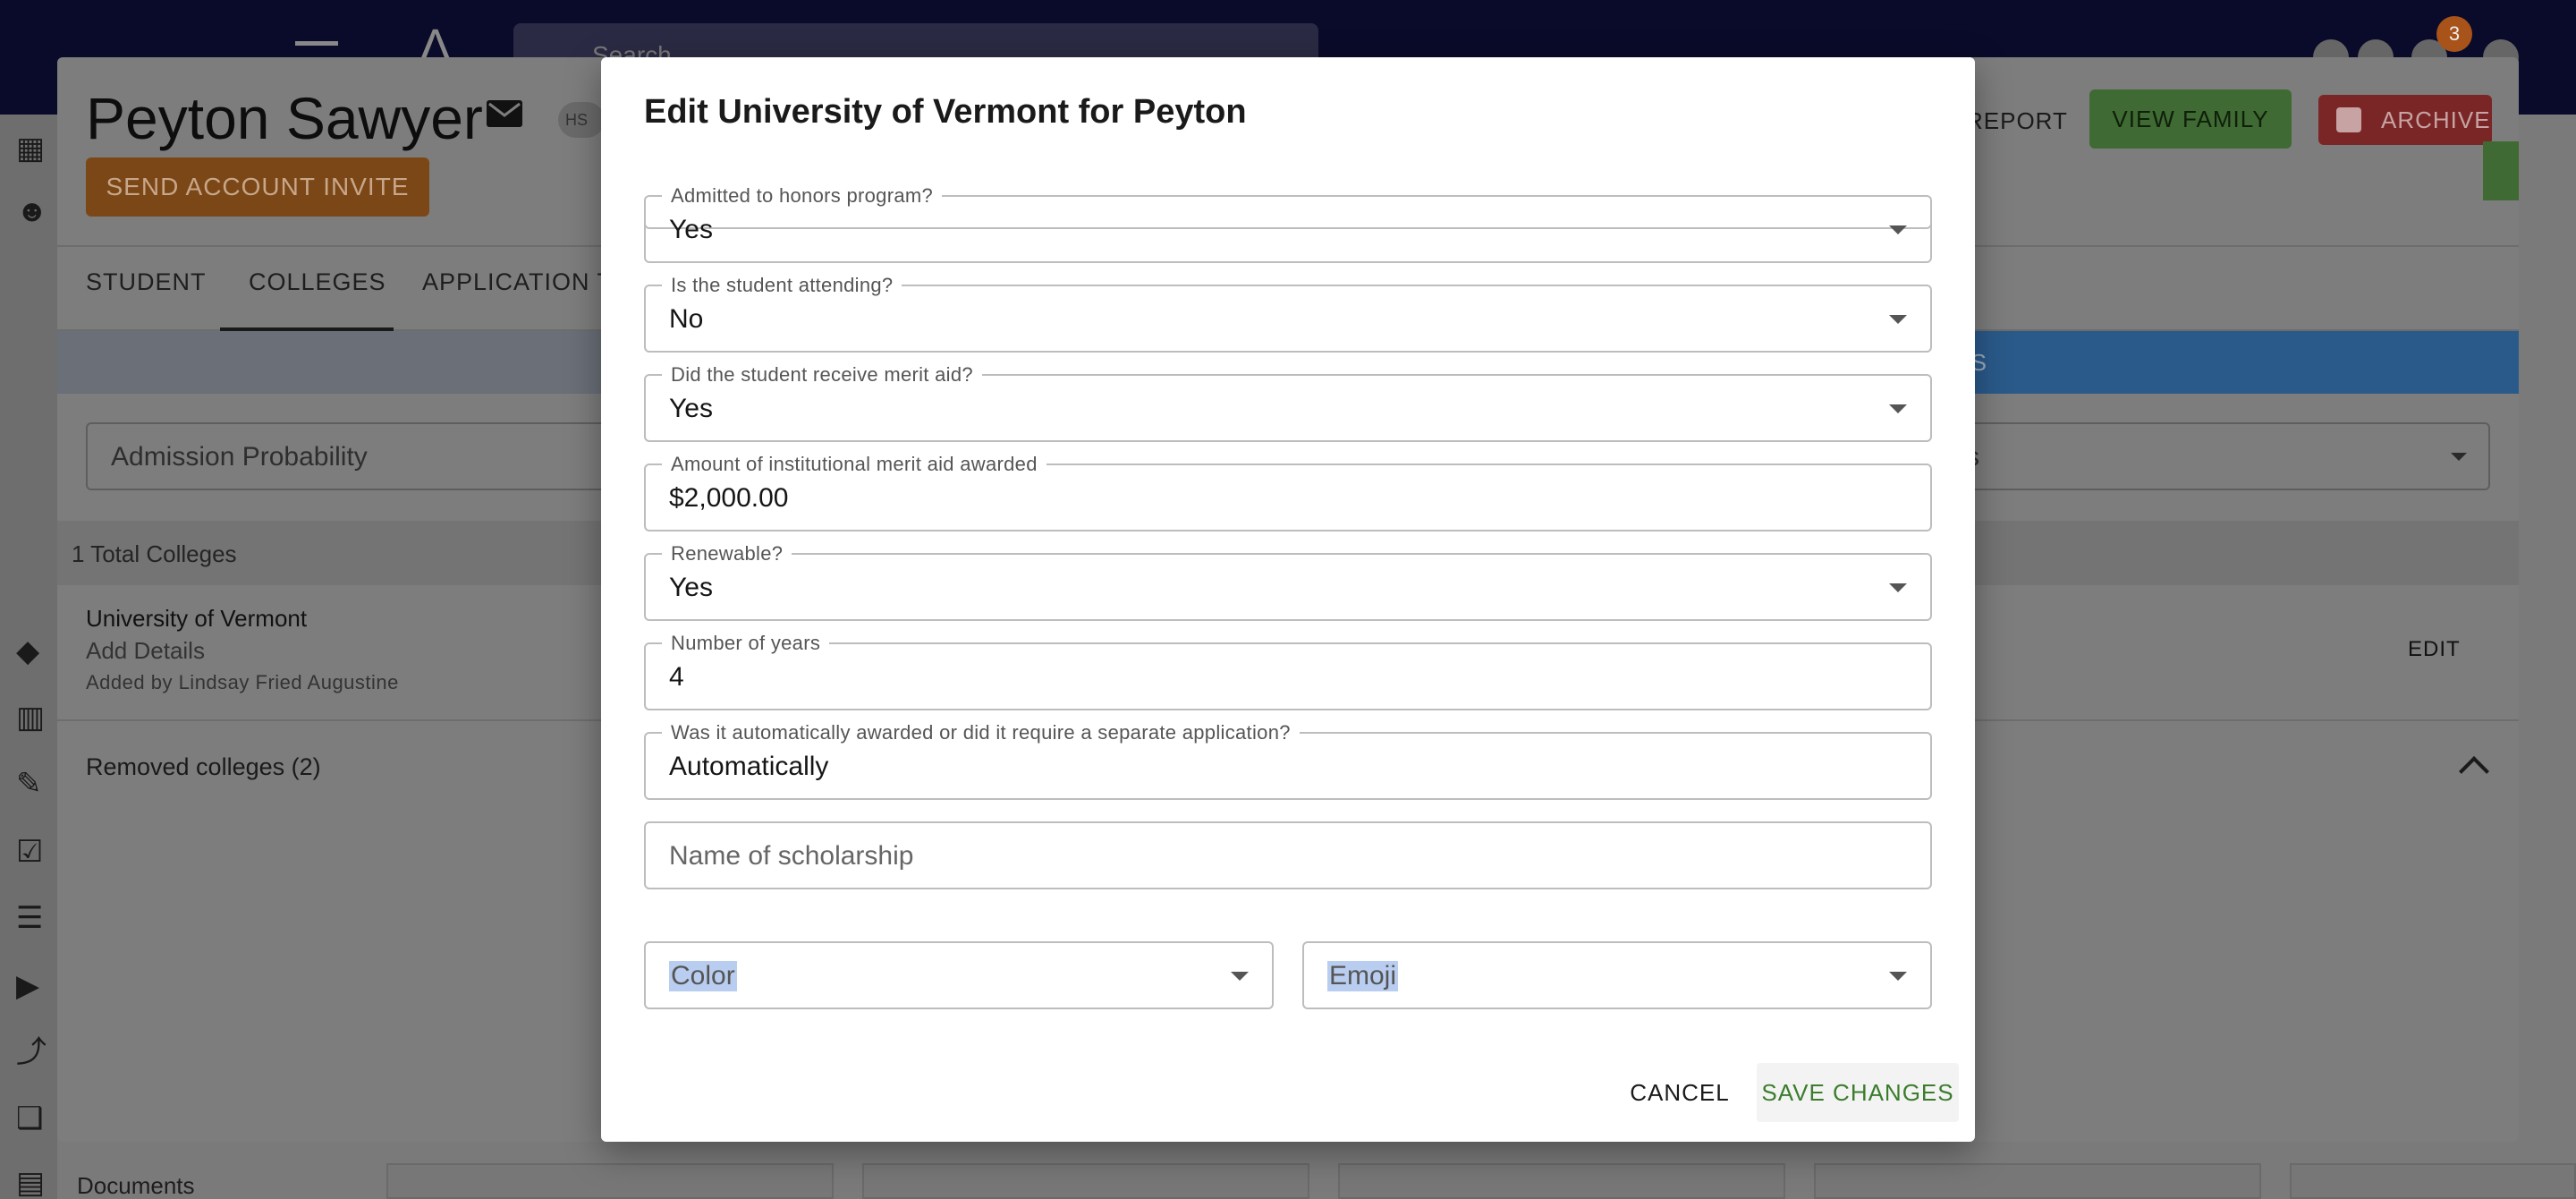  Describe the element at coordinates (35, 211) in the screenshot. I see `people-icon: ☻` at that location.